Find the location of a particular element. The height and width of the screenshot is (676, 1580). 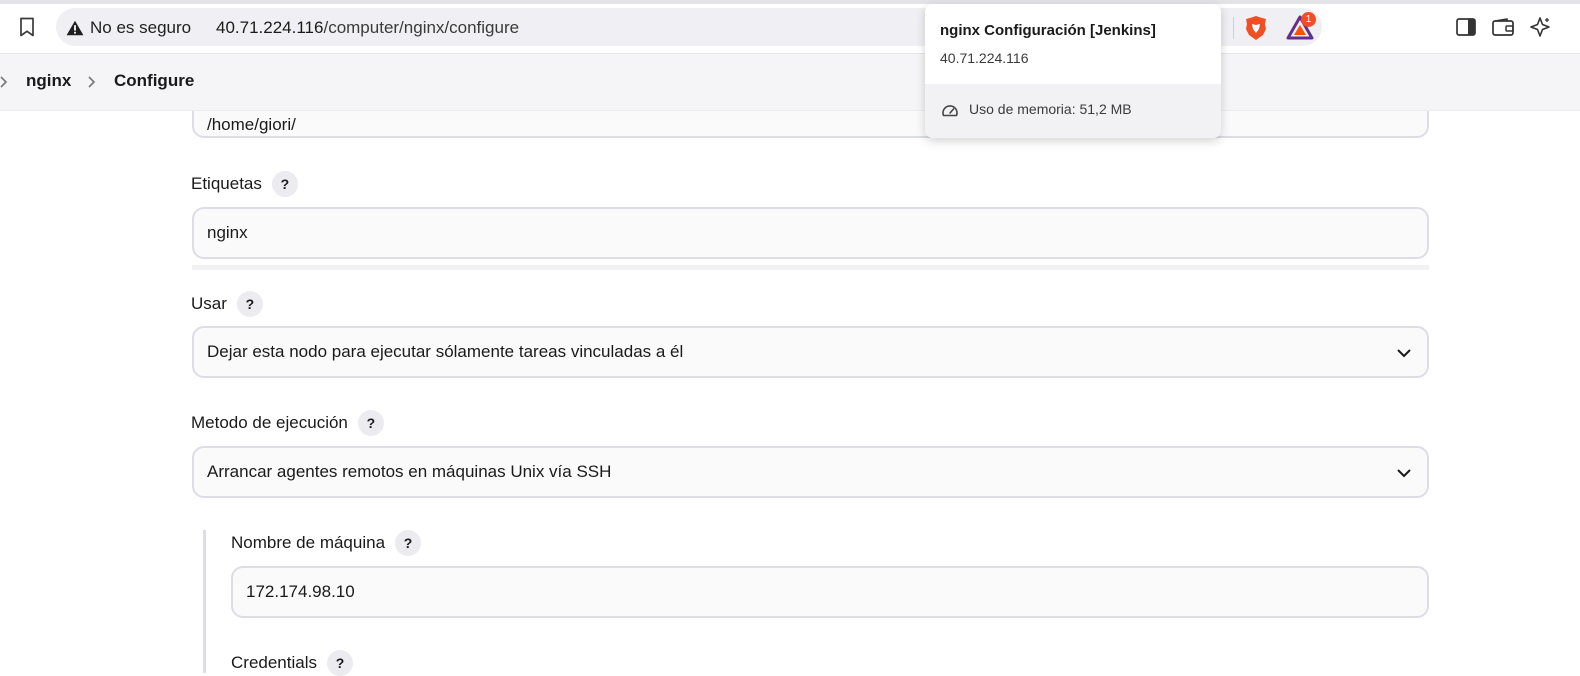

brave-shields-icon is located at coordinates (1256, 28).